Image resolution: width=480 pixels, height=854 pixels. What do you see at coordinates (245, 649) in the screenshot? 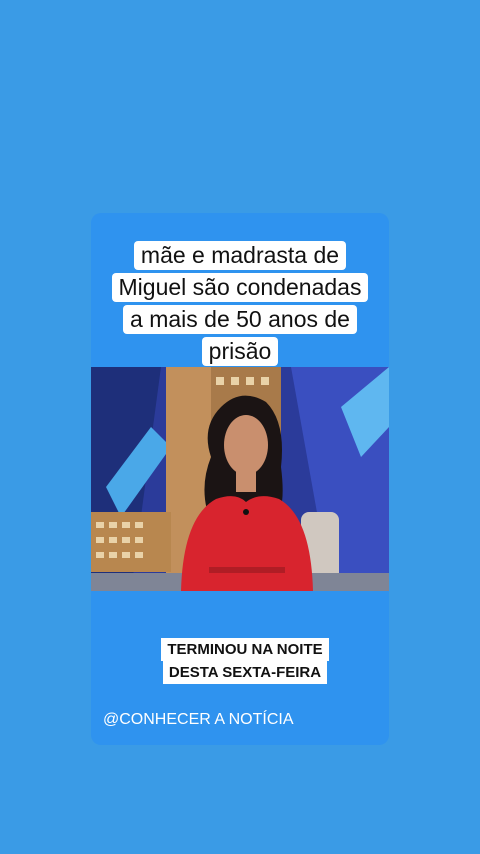
I see `subtitle-line-1: TERMINOU NA NOITE` at bounding box center [245, 649].